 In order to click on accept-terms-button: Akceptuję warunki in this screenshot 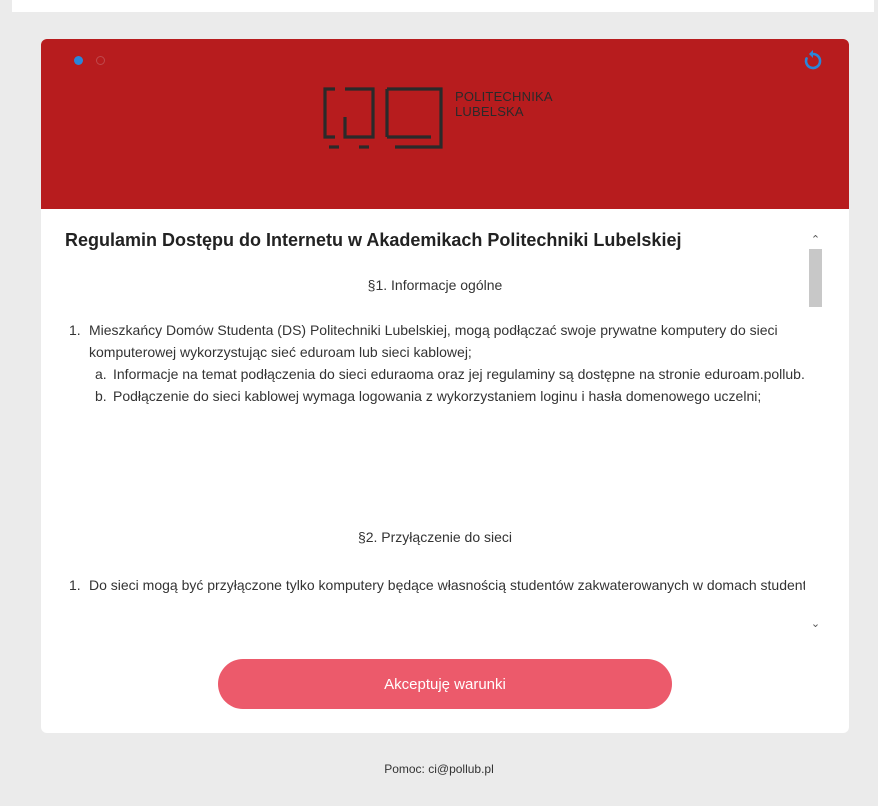, I will do `click(445, 684)`.